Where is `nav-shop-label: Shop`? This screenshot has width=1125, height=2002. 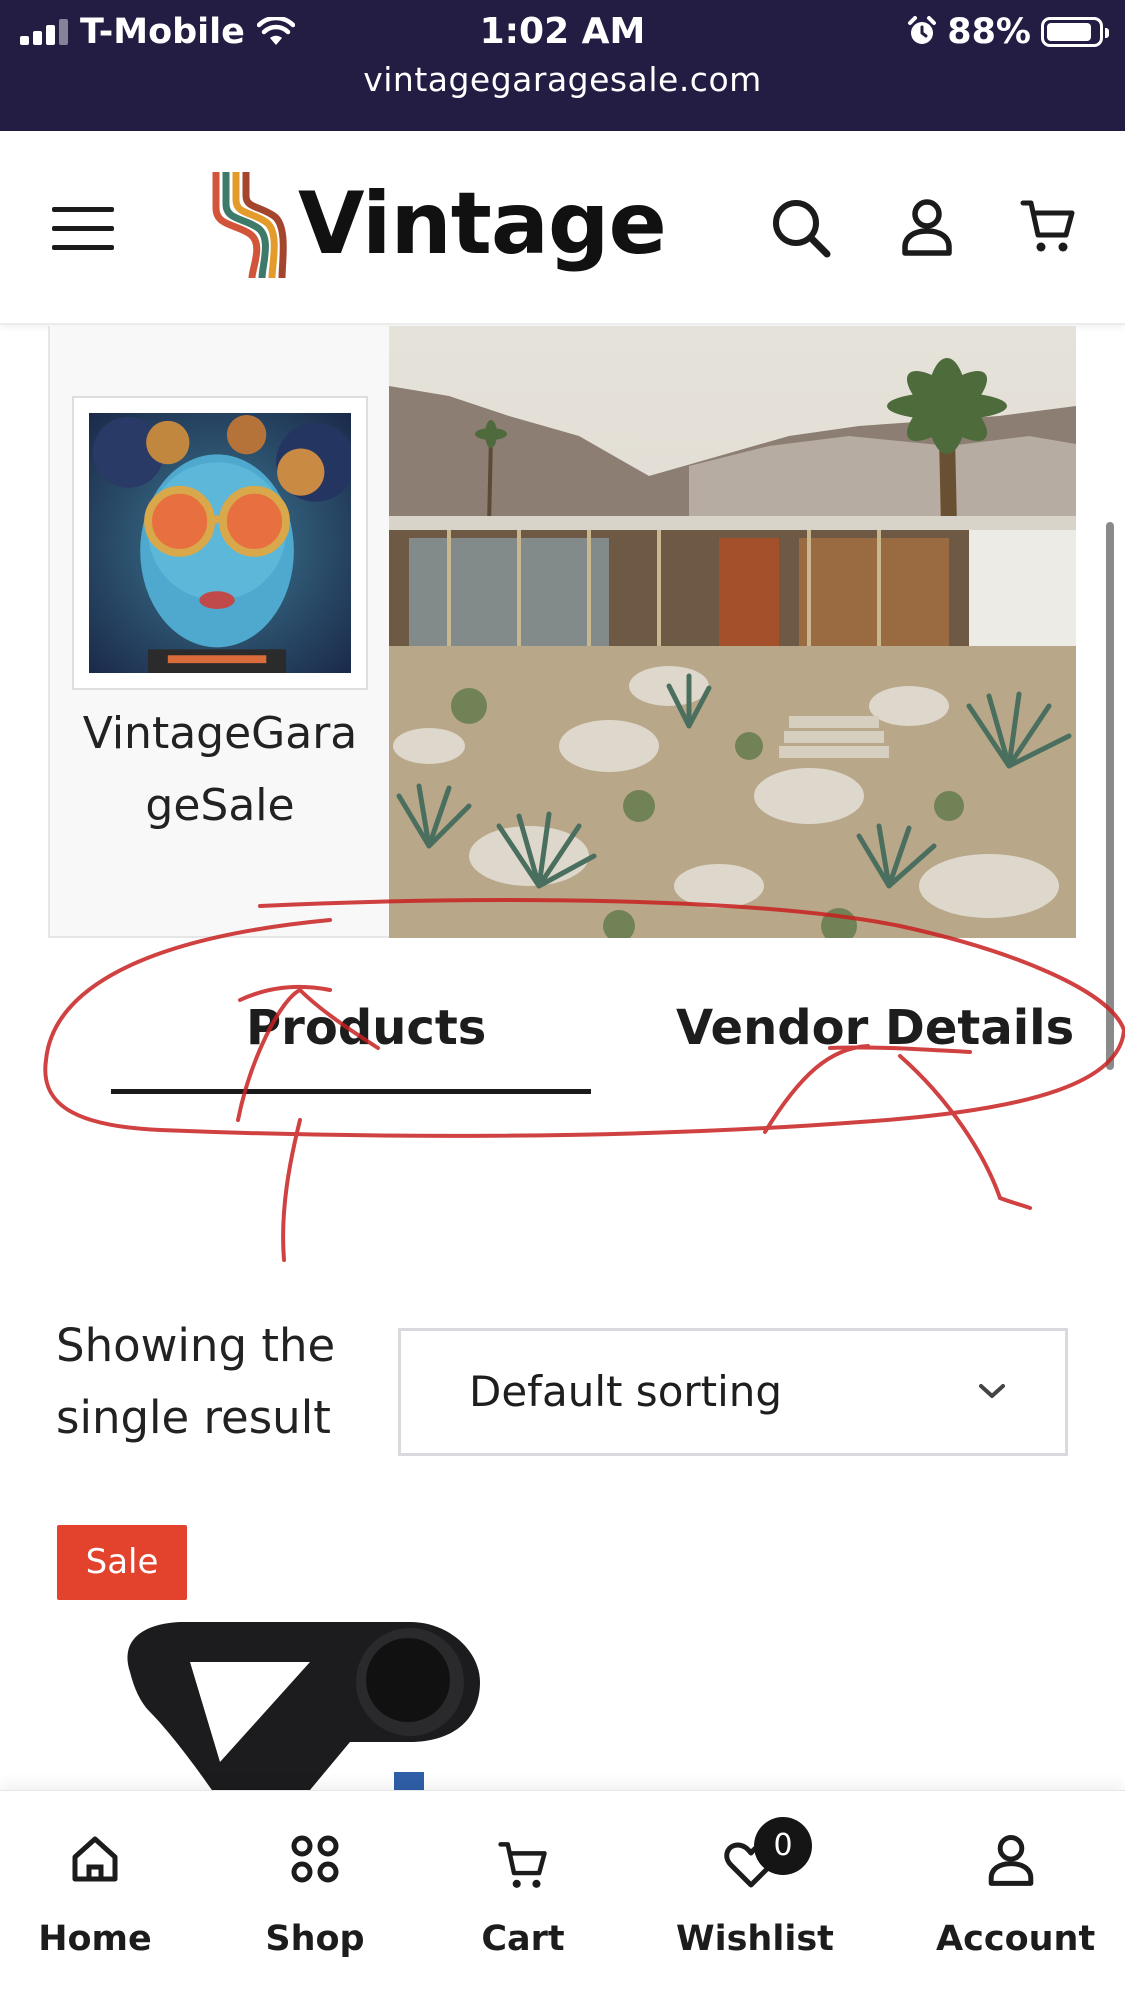 nav-shop-label: Shop is located at coordinates (315, 1939).